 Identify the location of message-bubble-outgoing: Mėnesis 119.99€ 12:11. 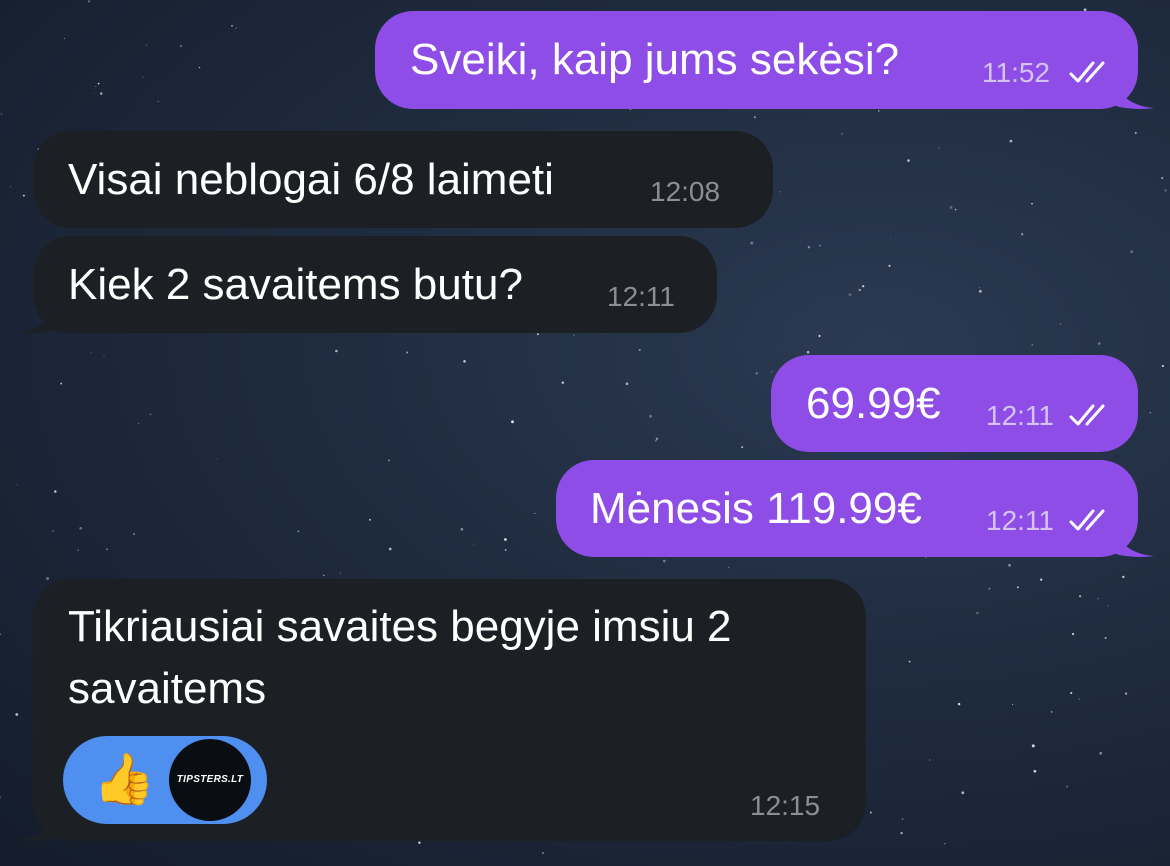
(847, 508).